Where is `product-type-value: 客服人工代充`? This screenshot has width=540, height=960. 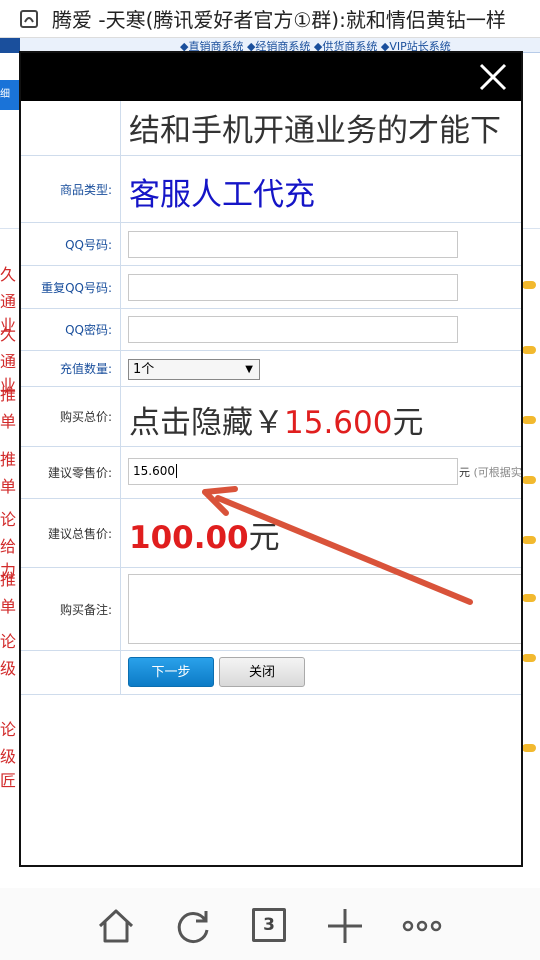 product-type-value: 客服人工代充 is located at coordinates (222, 195).